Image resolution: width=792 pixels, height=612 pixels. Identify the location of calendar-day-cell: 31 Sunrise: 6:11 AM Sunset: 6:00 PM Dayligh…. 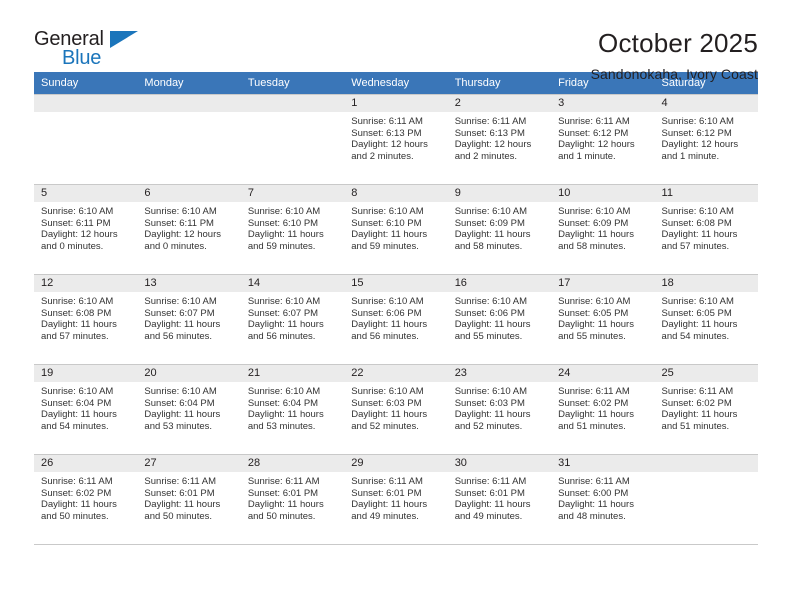
(603, 499).